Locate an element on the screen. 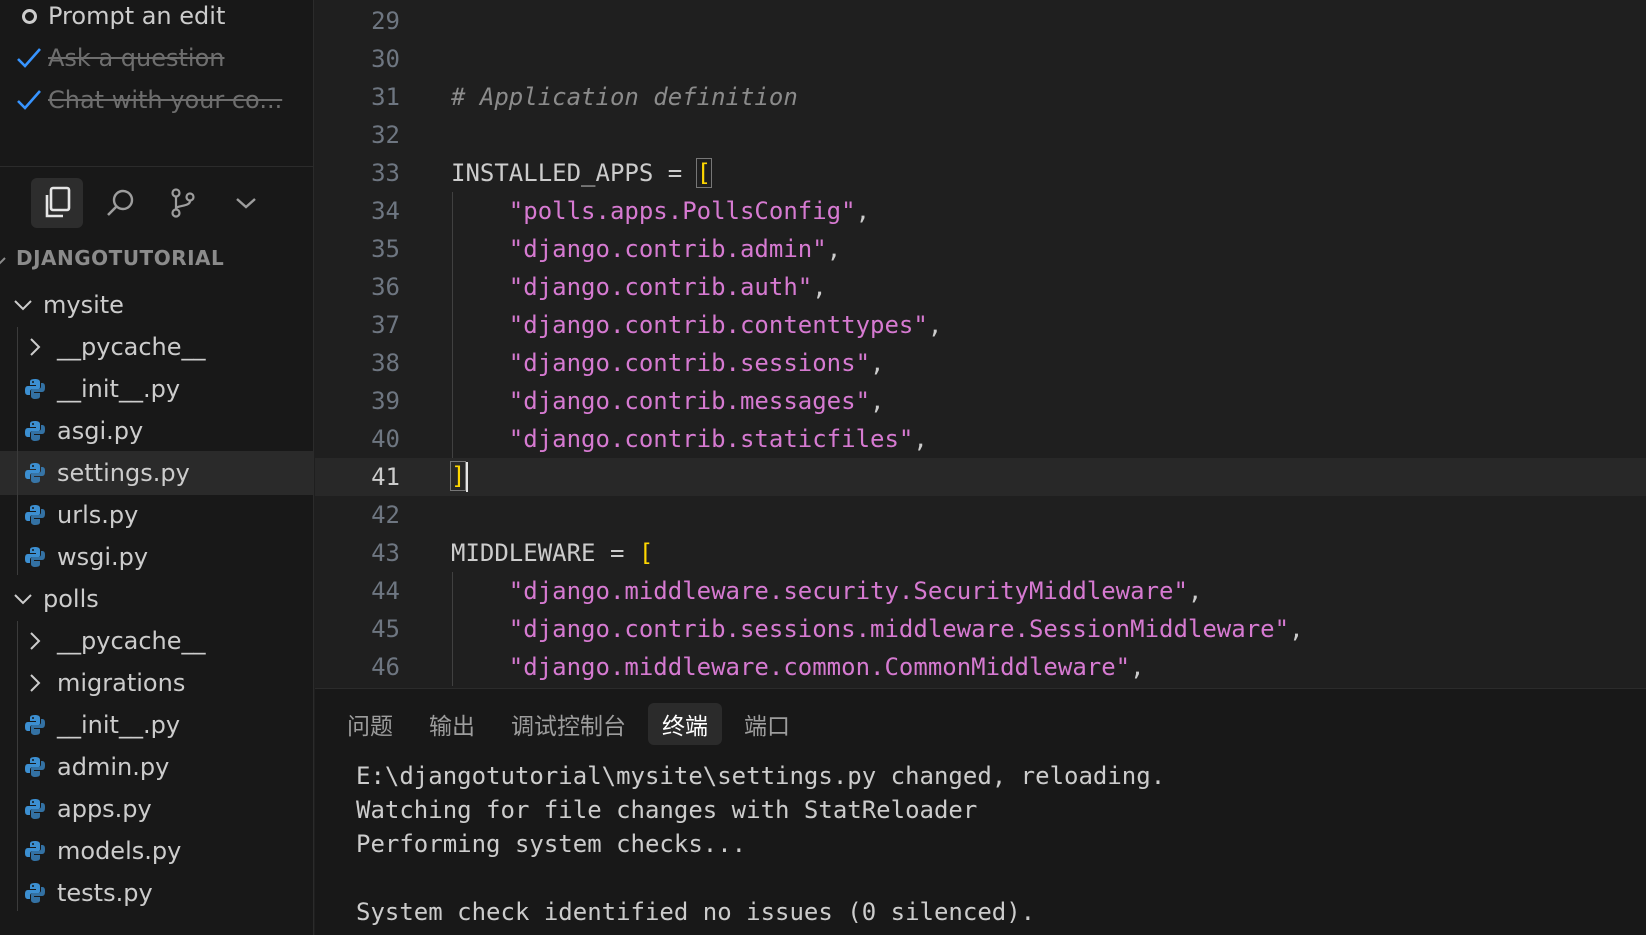  tree-item-label: asgi.py is located at coordinates (100, 431).